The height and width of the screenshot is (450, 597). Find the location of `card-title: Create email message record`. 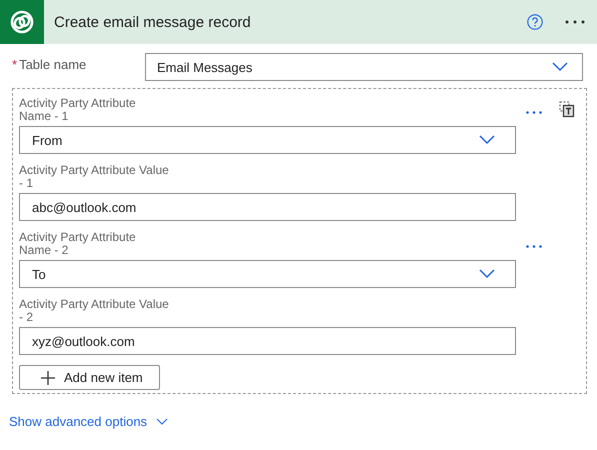

card-title: Create email message record is located at coordinates (153, 22).